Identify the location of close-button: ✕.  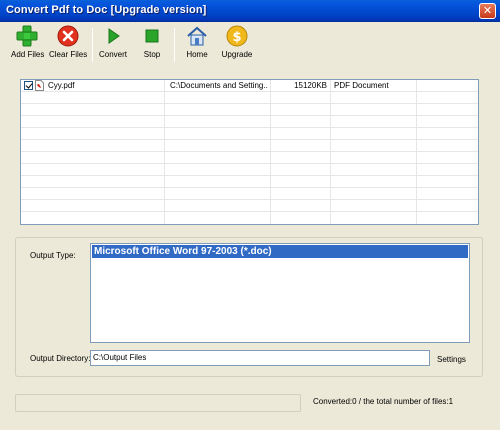
(487, 11).